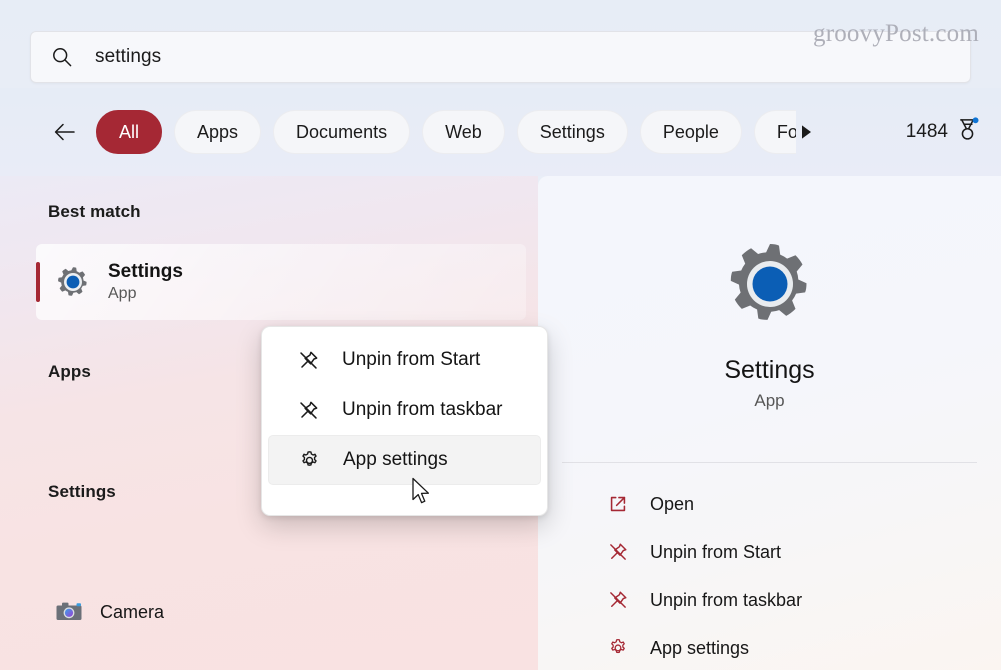 This screenshot has width=1001, height=670. Describe the element at coordinates (770, 647) in the screenshot. I see `action-app-settings: App settings` at that location.